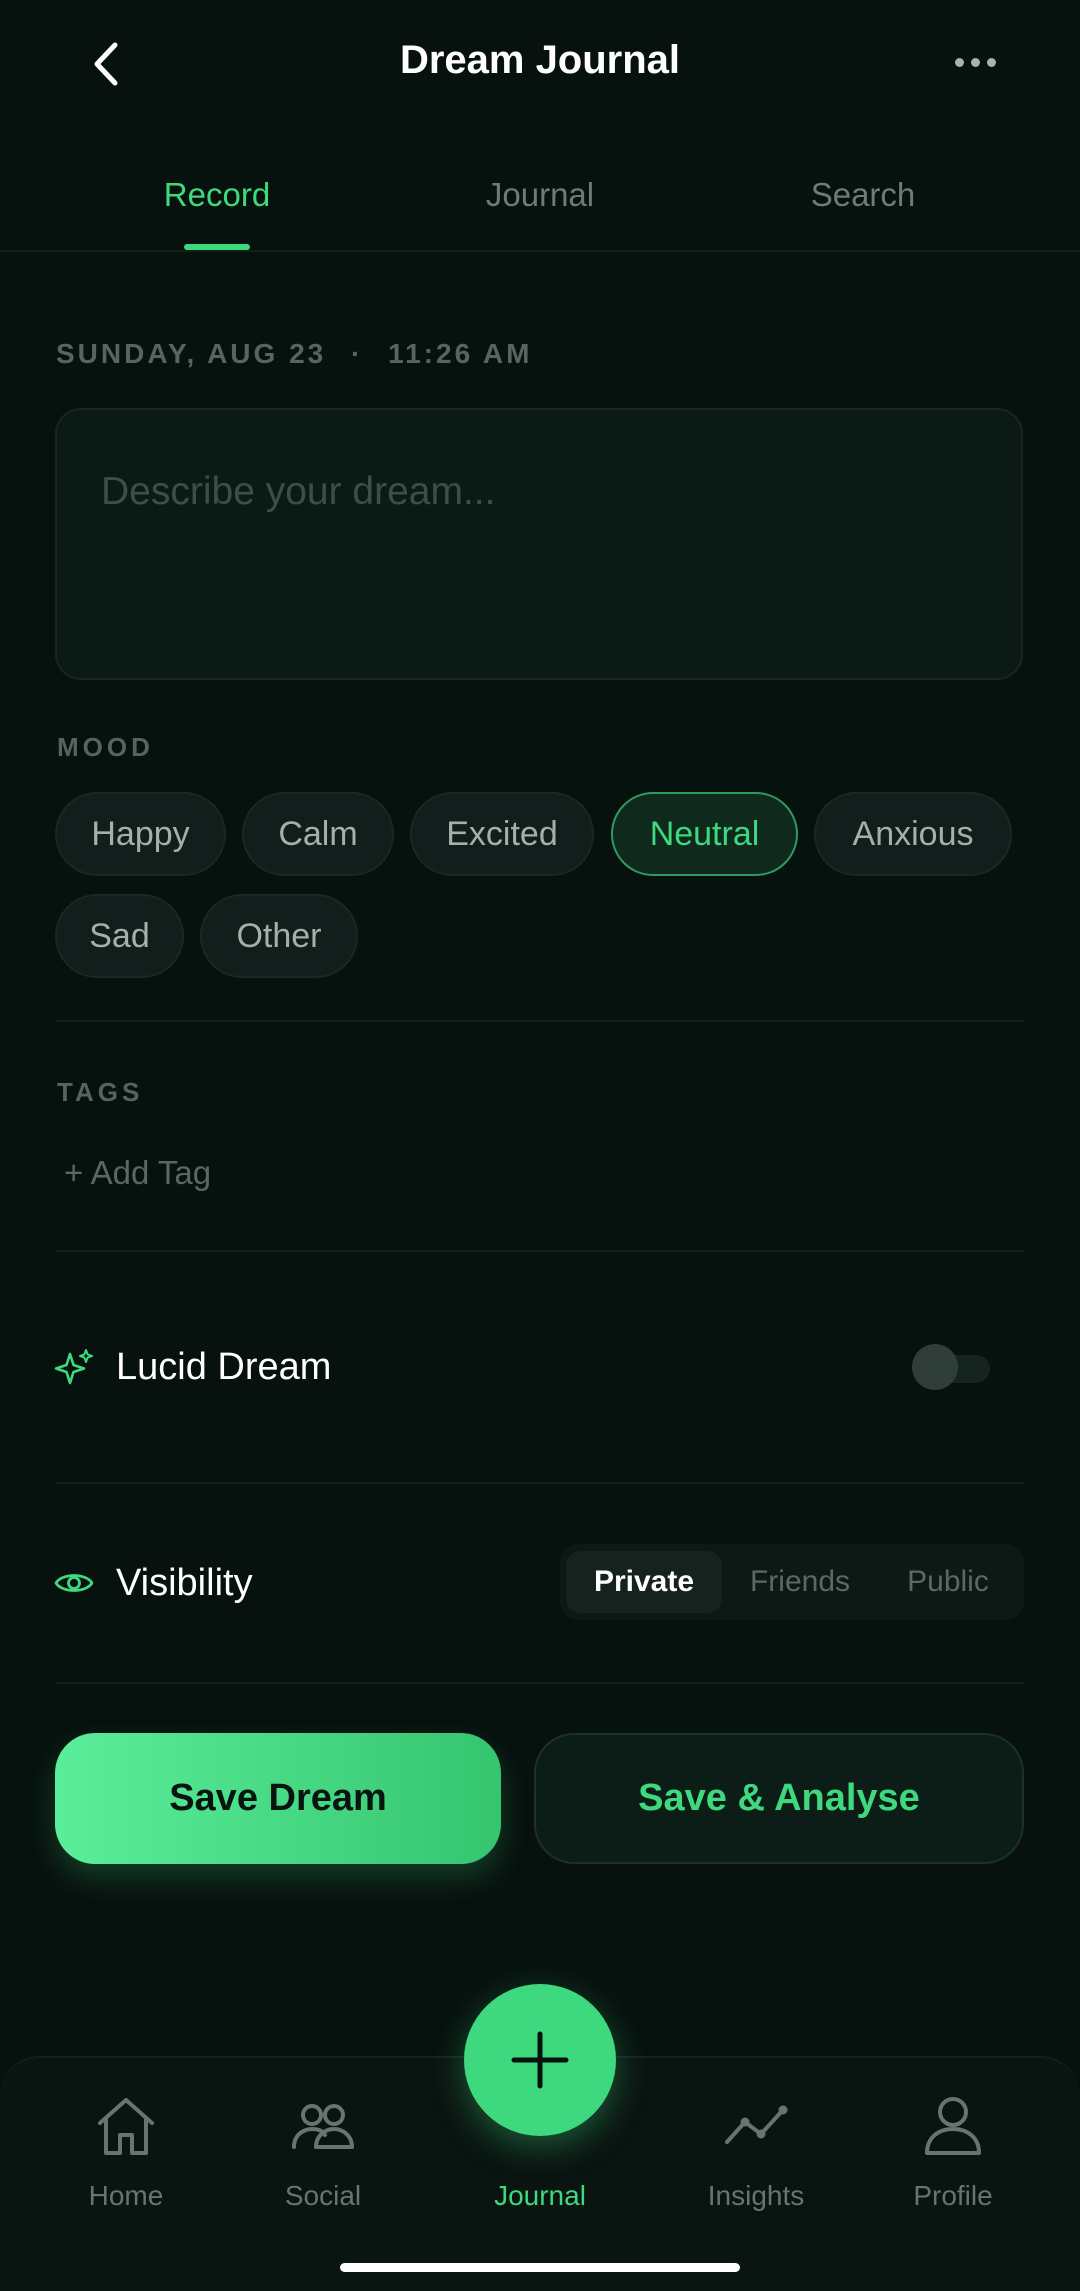  Describe the element at coordinates (800, 1582) in the screenshot. I see `visibility-option-friends: Friends` at that location.